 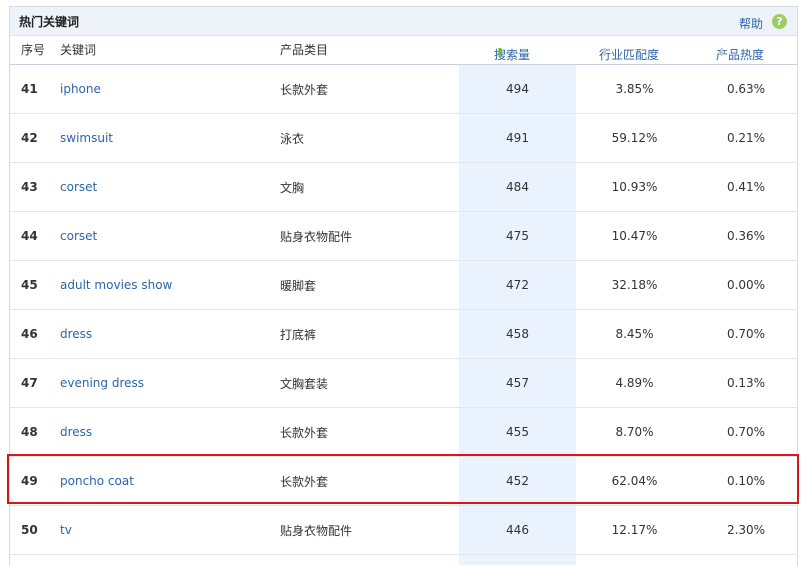 I want to click on row-index: 47, so click(x=29, y=383).